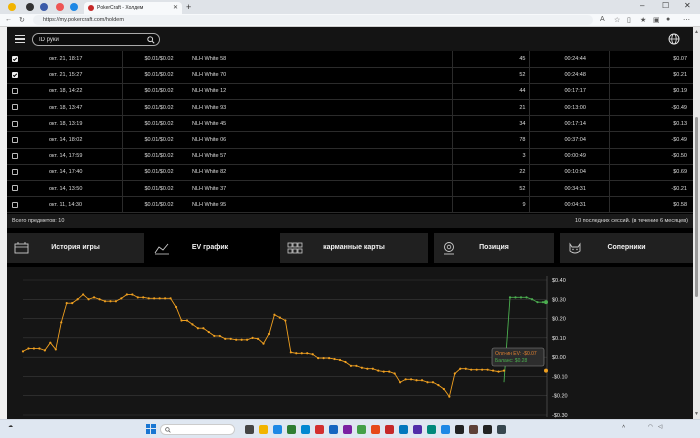  What do you see at coordinates (617, 20) in the screenshot?
I see `favorite-icon: ☆` at bounding box center [617, 20].